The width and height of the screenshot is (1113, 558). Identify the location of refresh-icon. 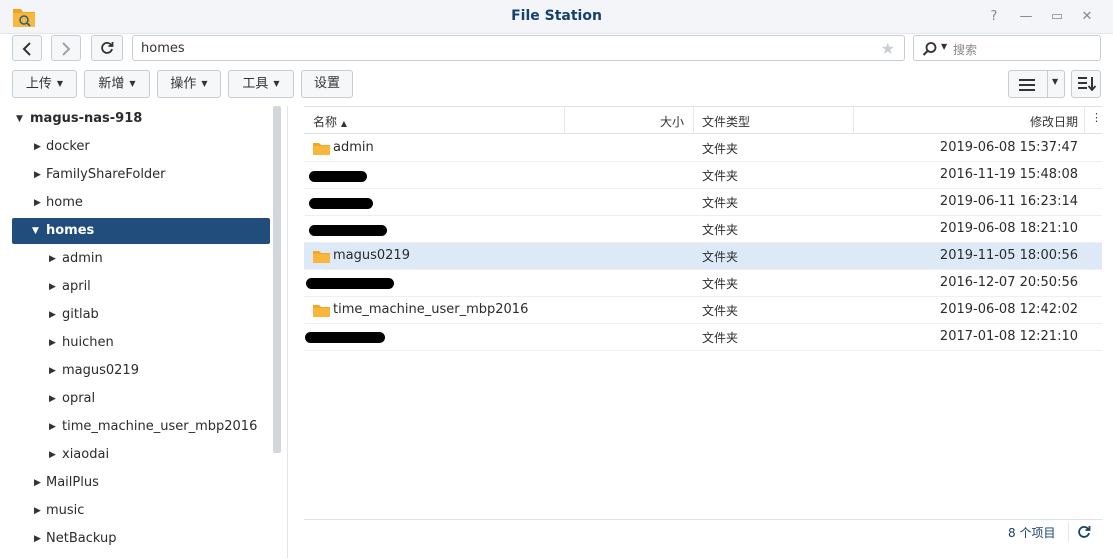
(1084, 532).